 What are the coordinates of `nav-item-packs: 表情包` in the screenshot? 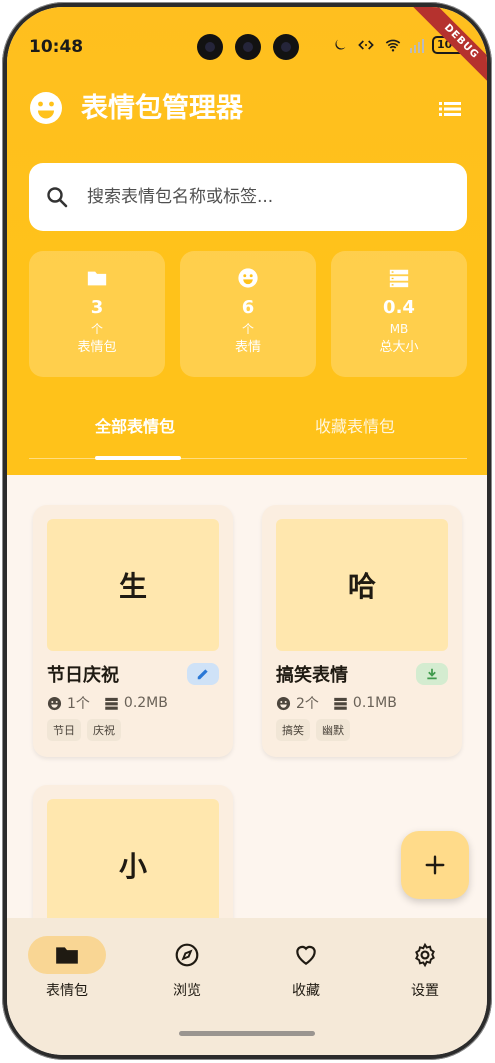 It's located at (67, 968).